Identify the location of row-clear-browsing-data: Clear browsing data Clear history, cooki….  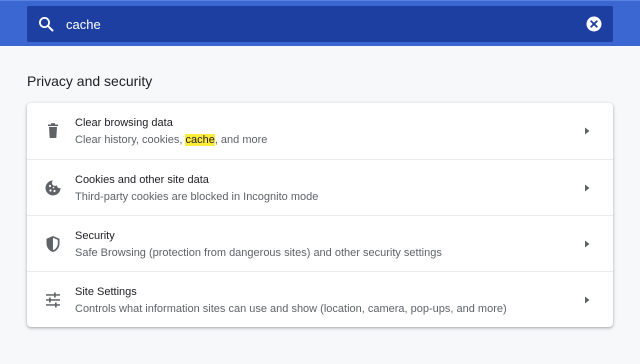
(320, 131).